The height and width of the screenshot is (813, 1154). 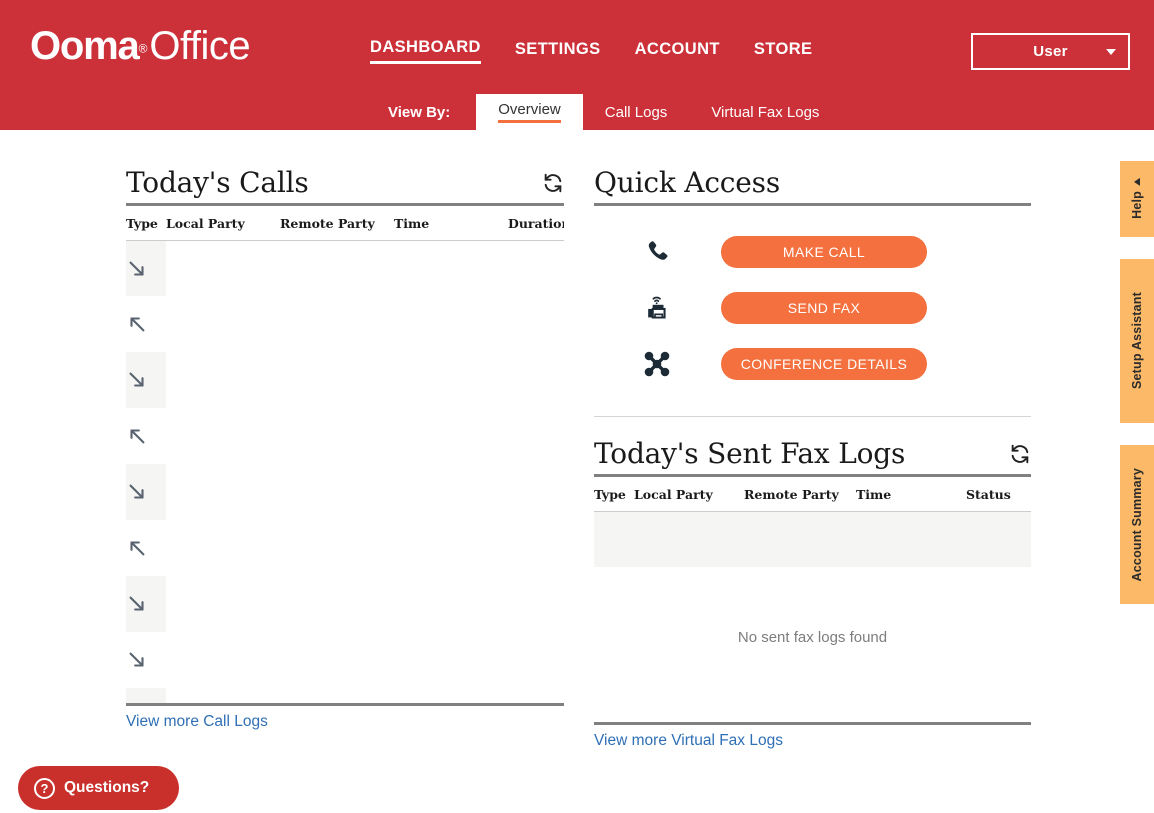 What do you see at coordinates (143, 48) in the screenshot?
I see `logo-registered-mark: ®` at bounding box center [143, 48].